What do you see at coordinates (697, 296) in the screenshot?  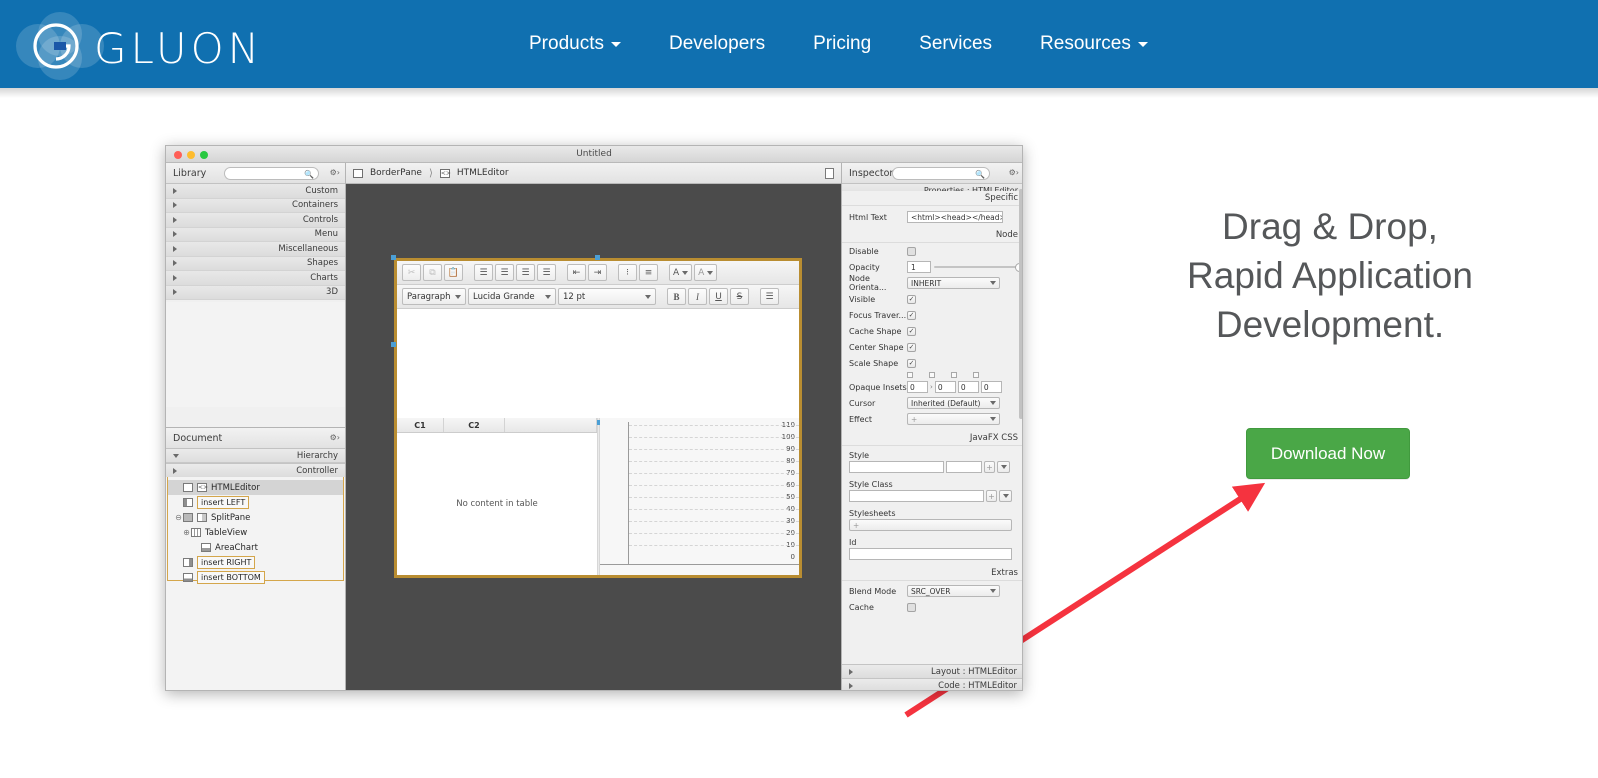 I see `italic-button: I` at bounding box center [697, 296].